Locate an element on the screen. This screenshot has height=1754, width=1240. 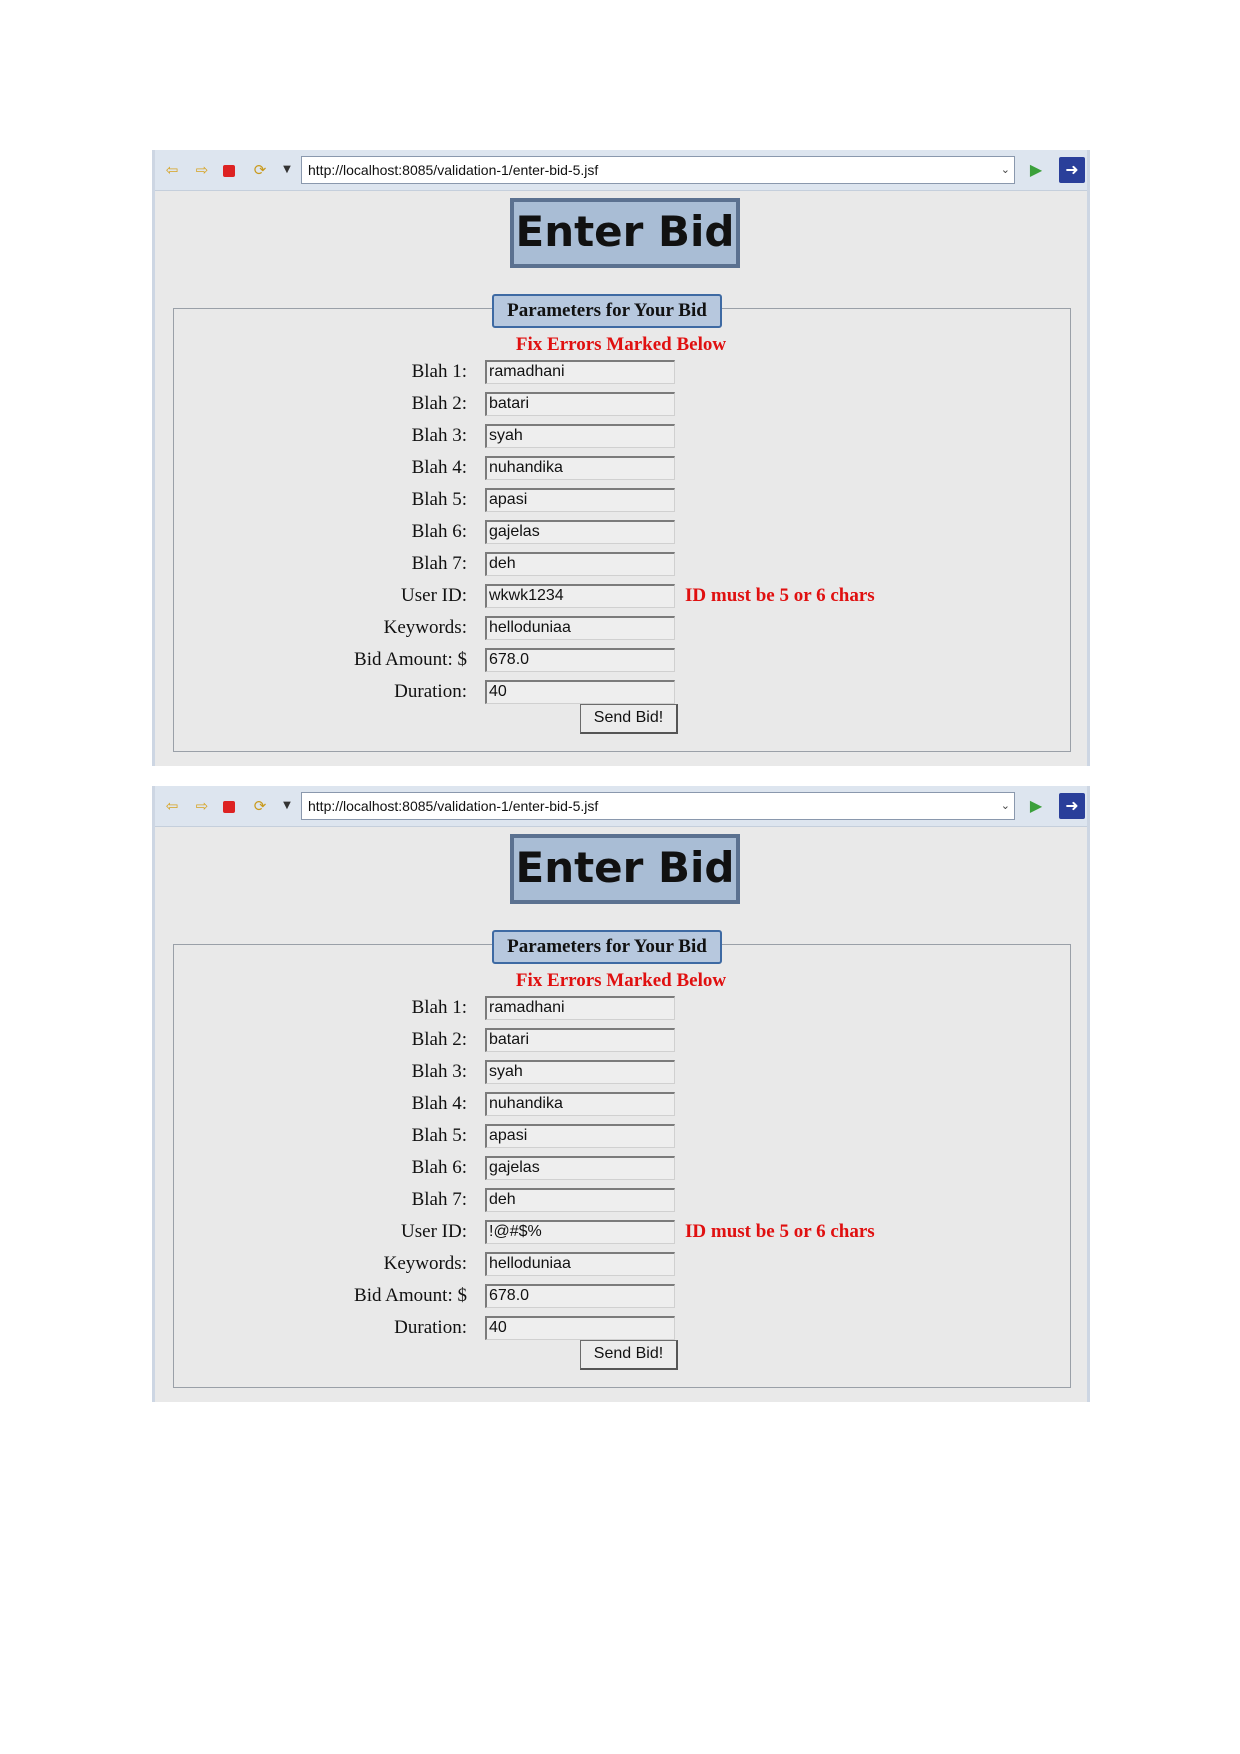
form-row-user-id: User ID: !@#$% ID must be 5 or 6 chars is located at coordinates (621, 1232).